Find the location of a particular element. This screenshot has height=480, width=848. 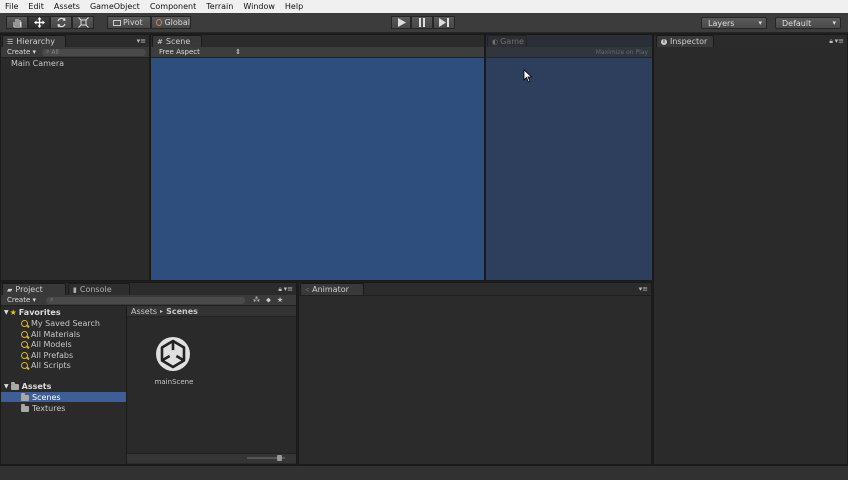

hierarchy-item-label: Main Camera is located at coordinates (38, 63).